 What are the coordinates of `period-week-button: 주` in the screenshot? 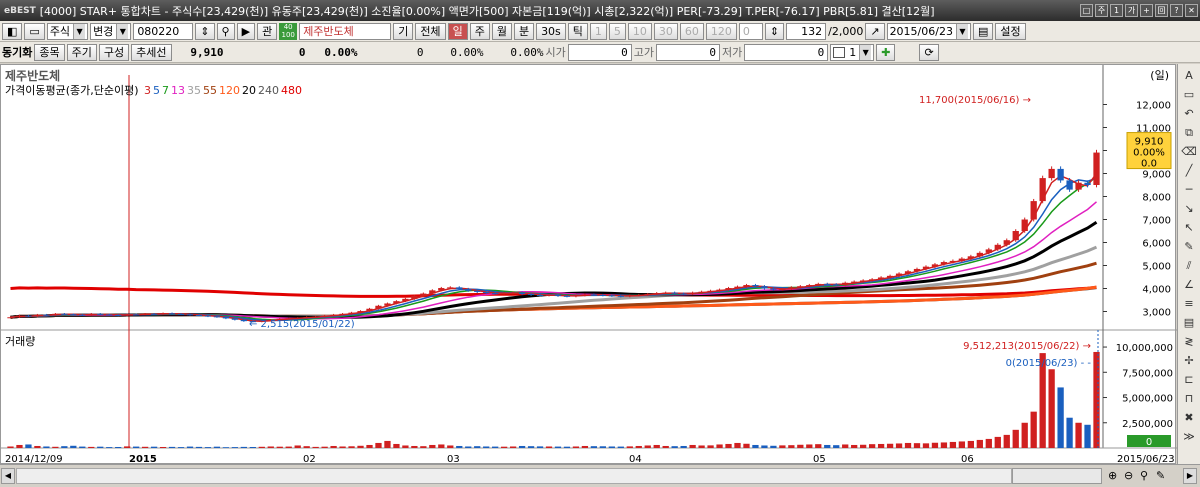 It's located at (479, 31).